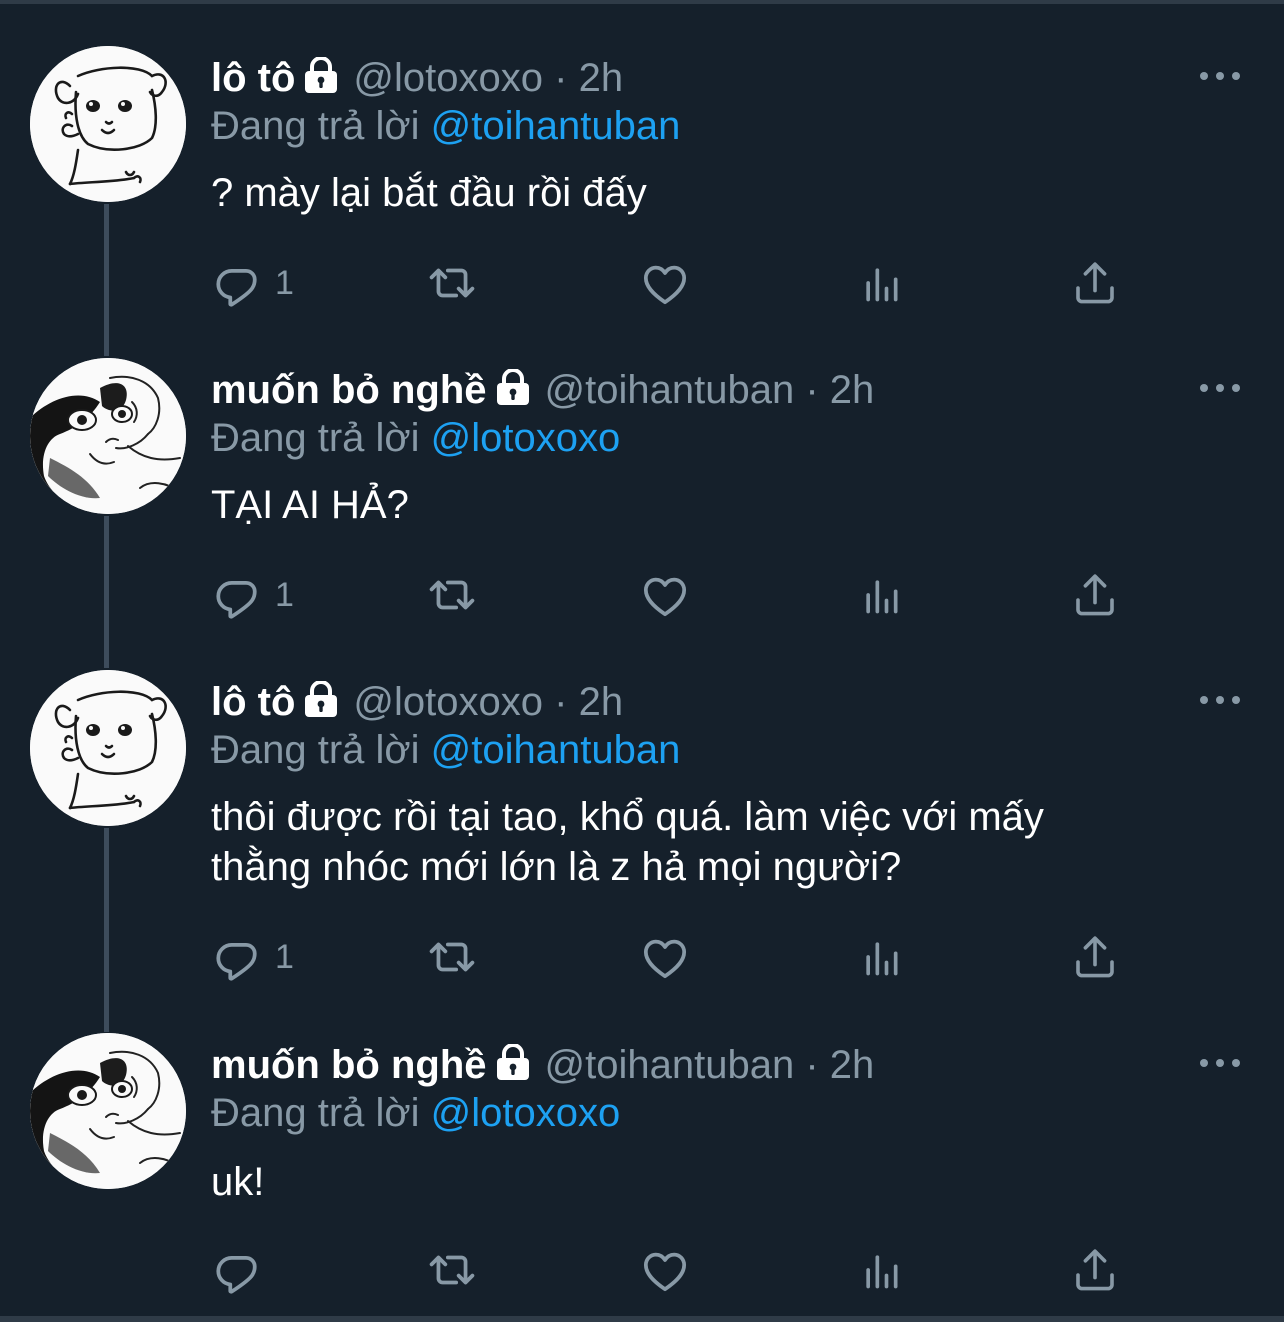 The height and width of the screenshot is (1322, 1284). I want to click on tweet-text: uk!, so click(238, 1182).